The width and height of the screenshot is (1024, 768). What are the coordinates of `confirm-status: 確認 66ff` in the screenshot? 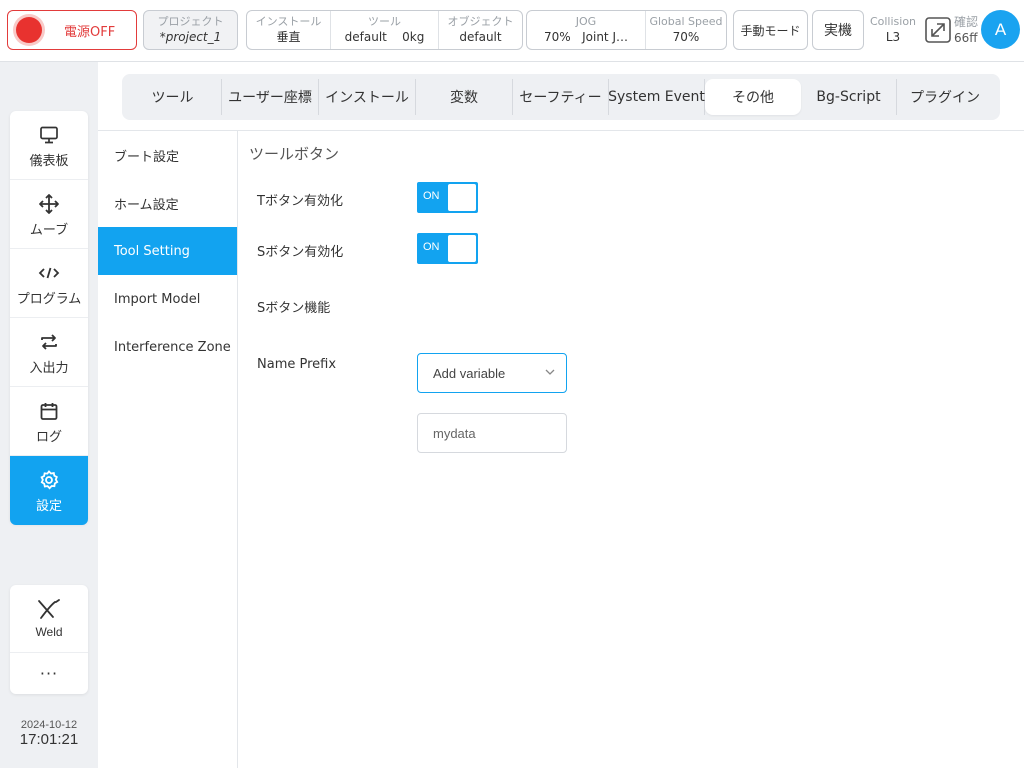 It's located at (966, 30).